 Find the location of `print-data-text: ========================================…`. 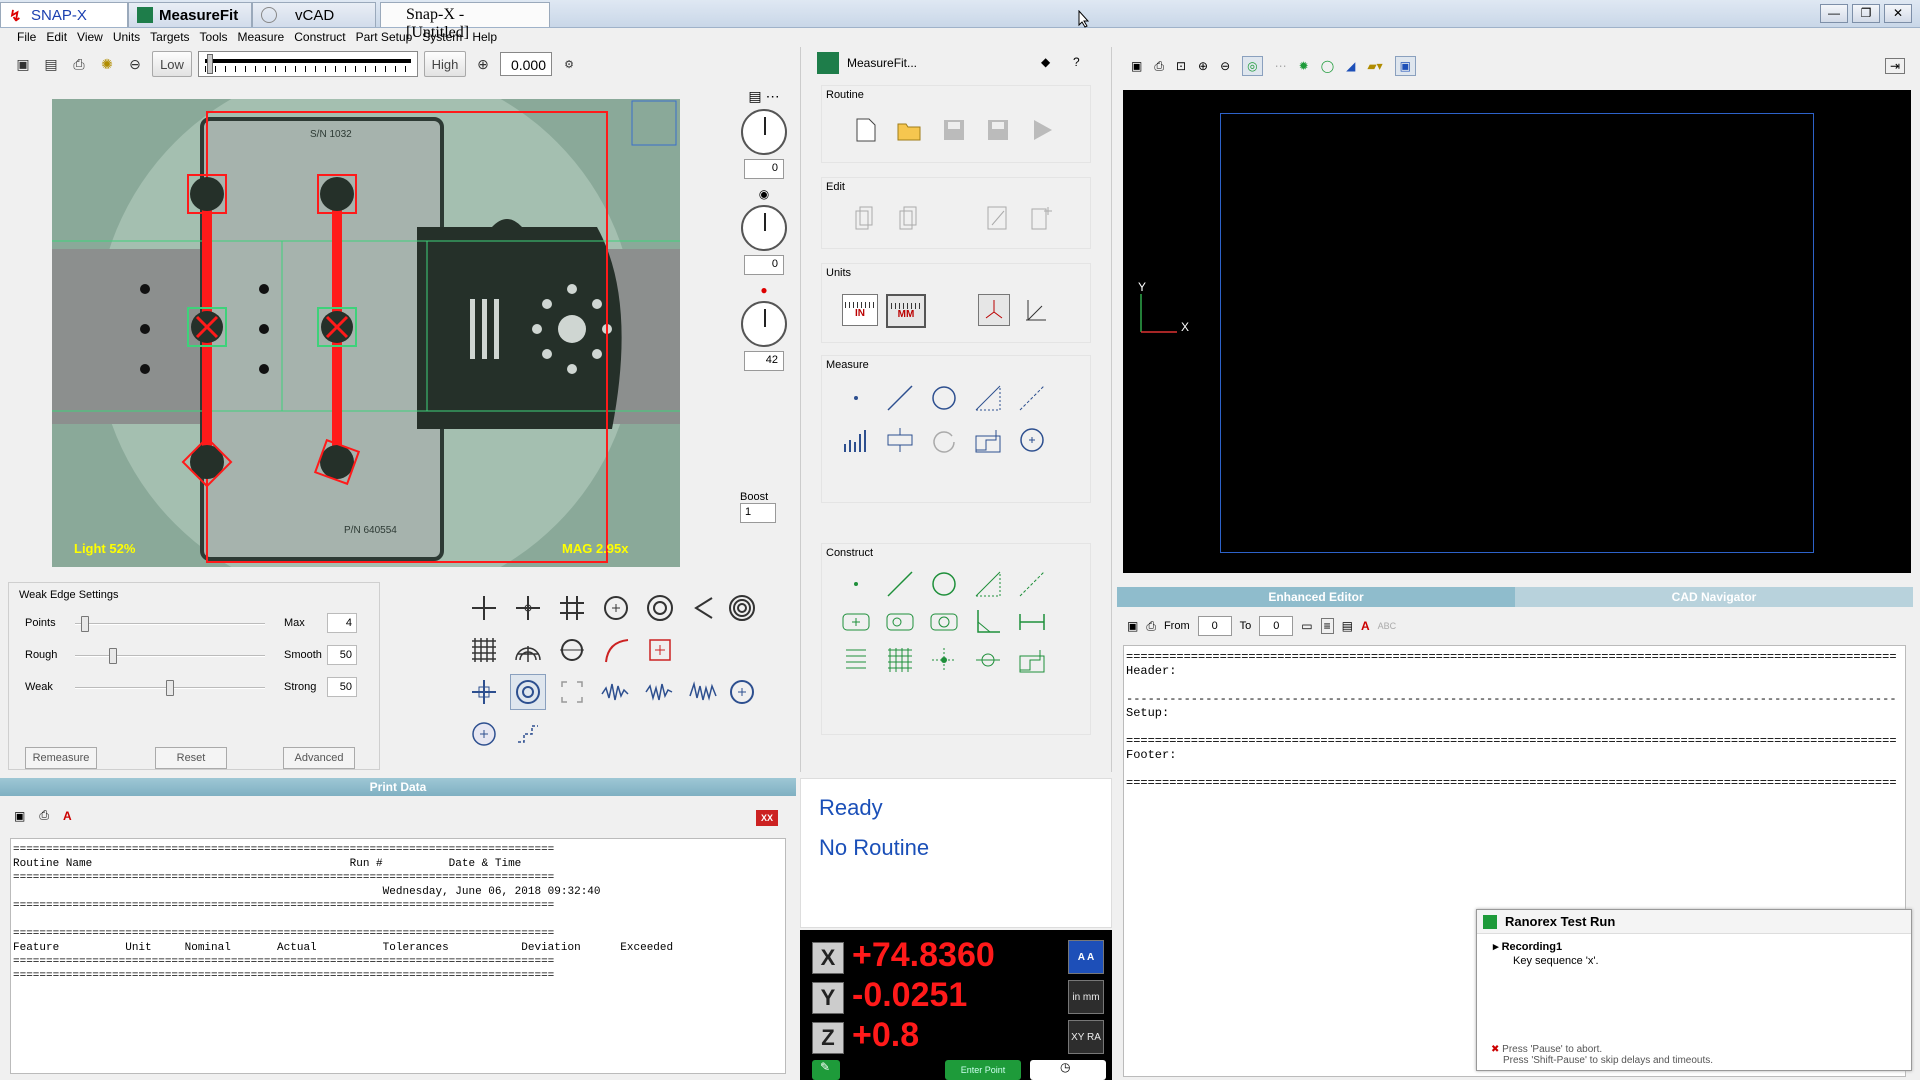

print-data-text: ========================================… is located at coordinates (398, 956).